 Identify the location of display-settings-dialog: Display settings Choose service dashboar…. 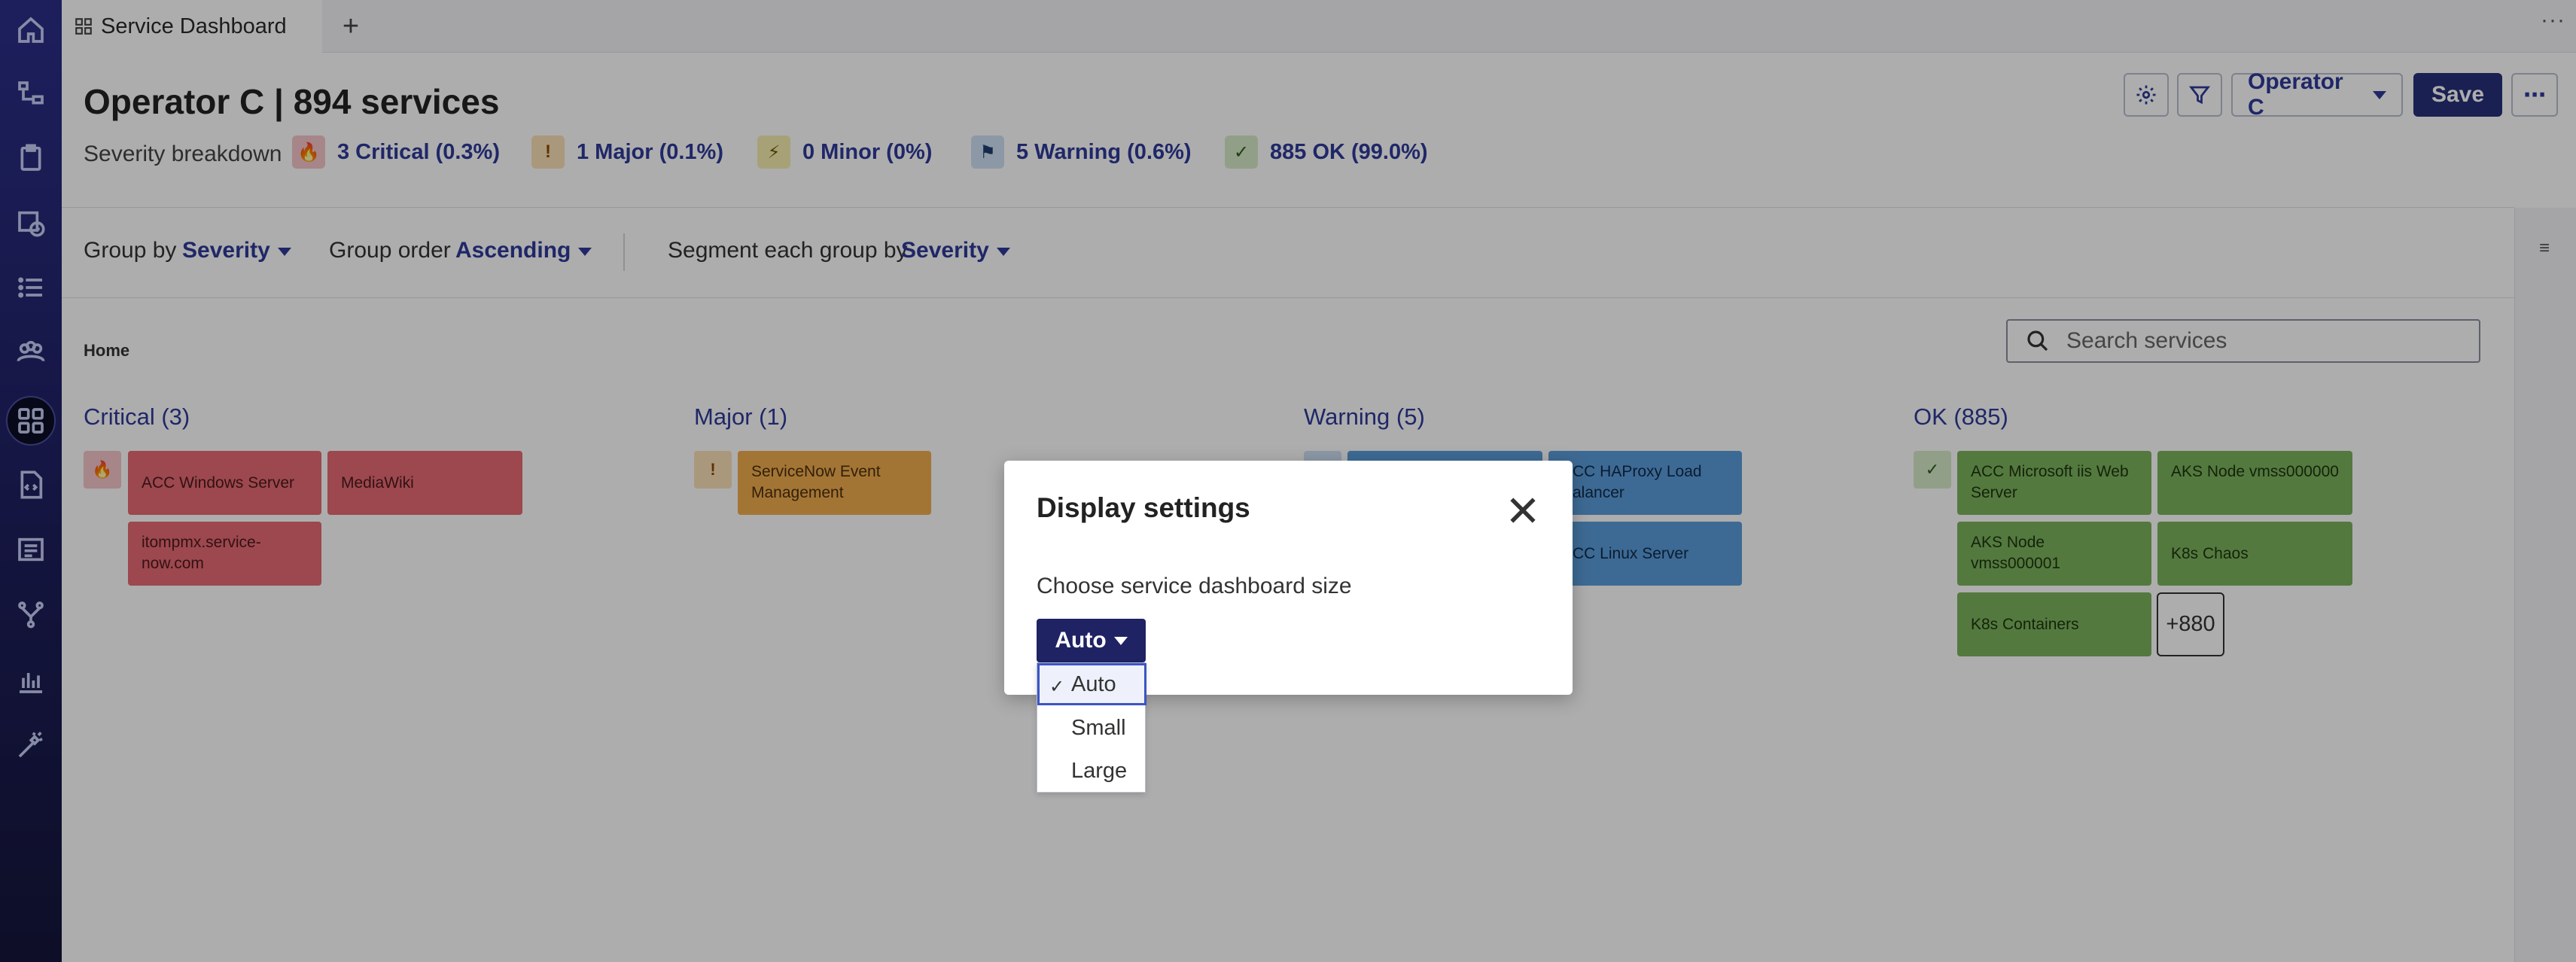
(1289, 578).